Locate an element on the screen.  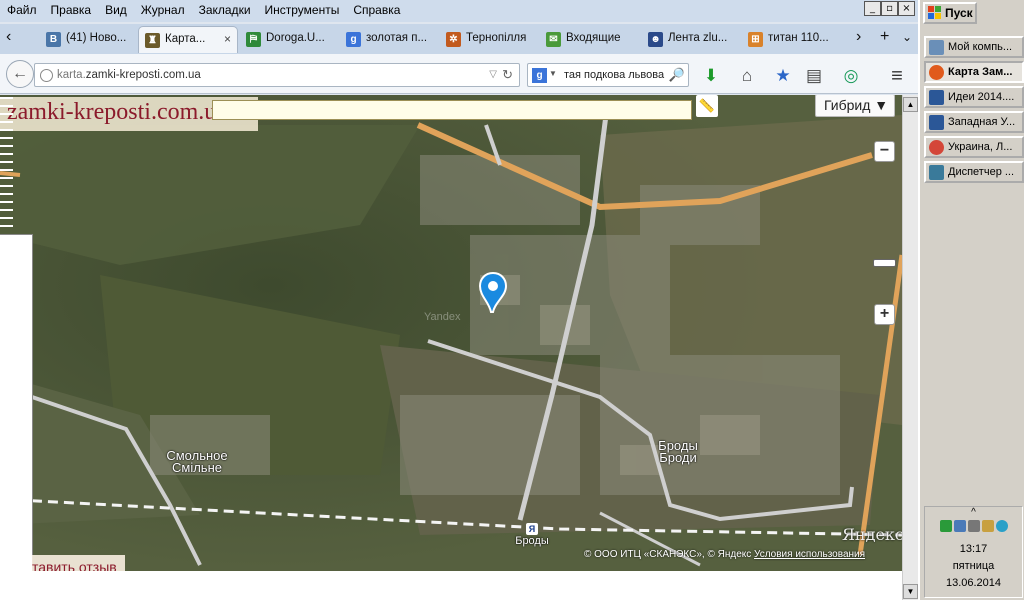
tab-karta: ♜ Карта... × is located at coordinates (188, 39).